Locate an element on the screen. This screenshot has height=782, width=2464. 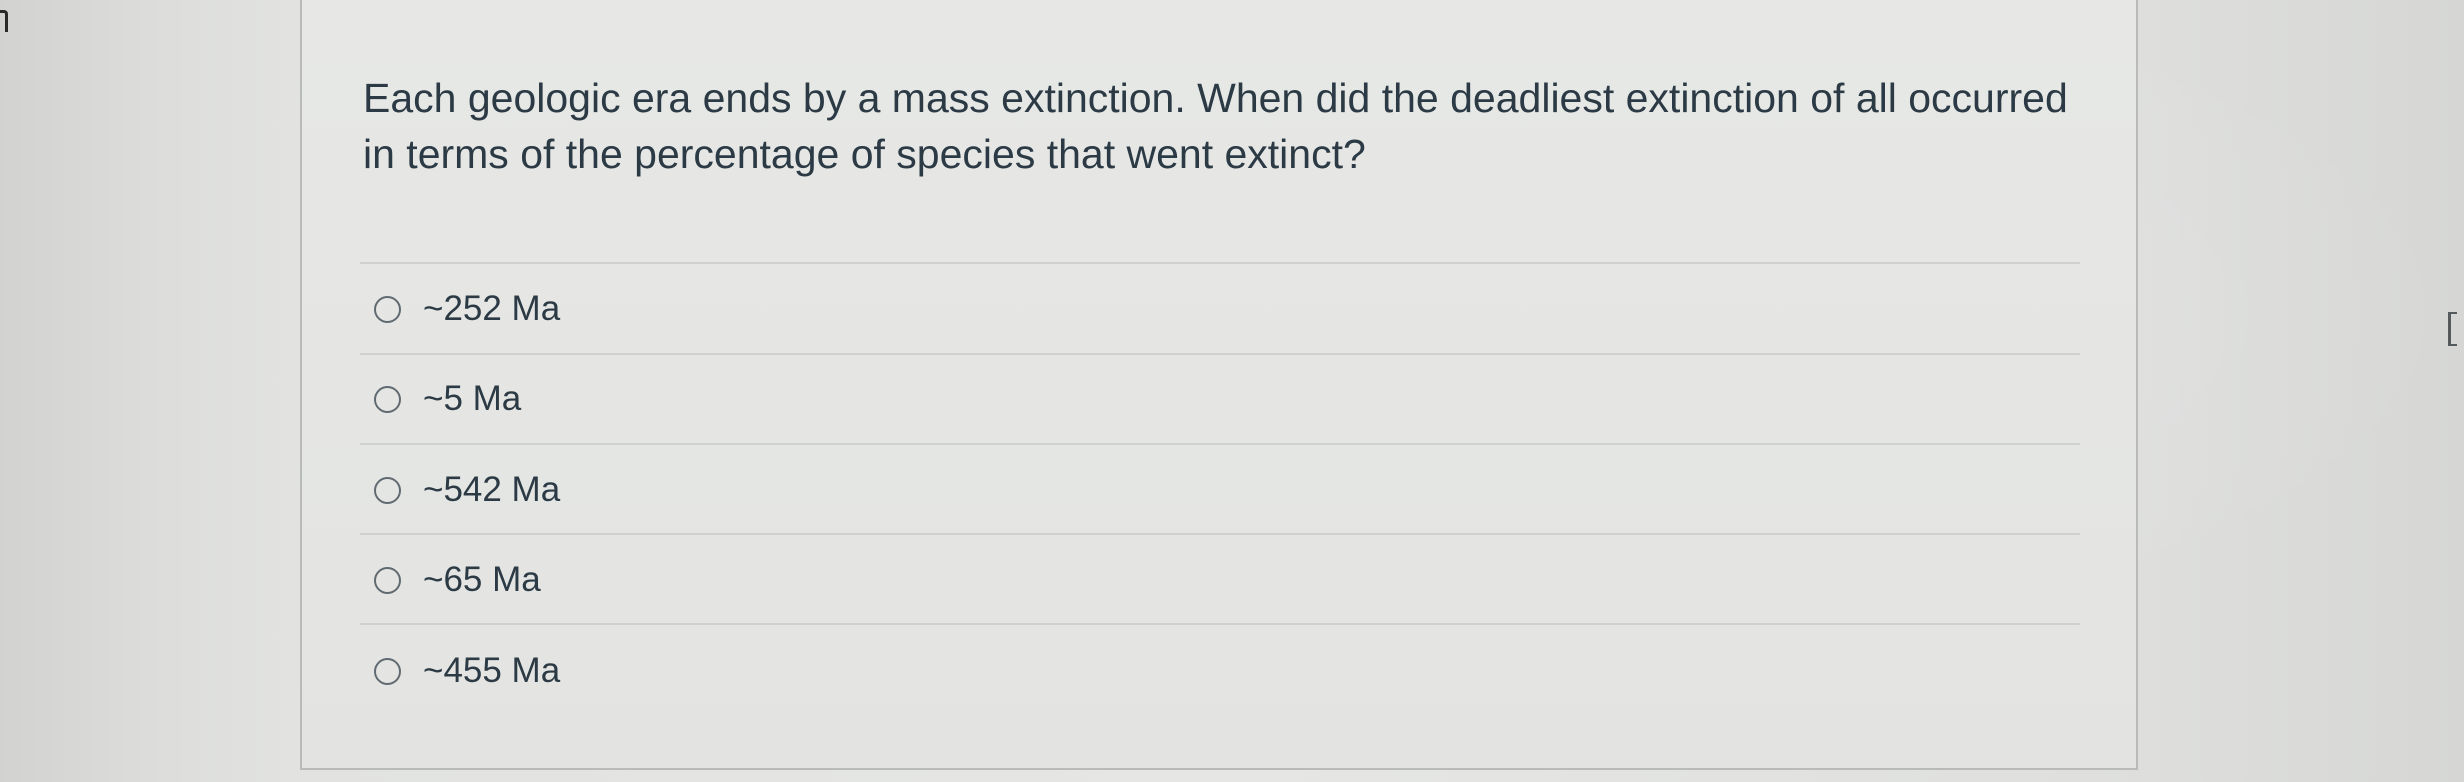
answer-option-1: ~252 Ma is located at coordinates (467, 309).